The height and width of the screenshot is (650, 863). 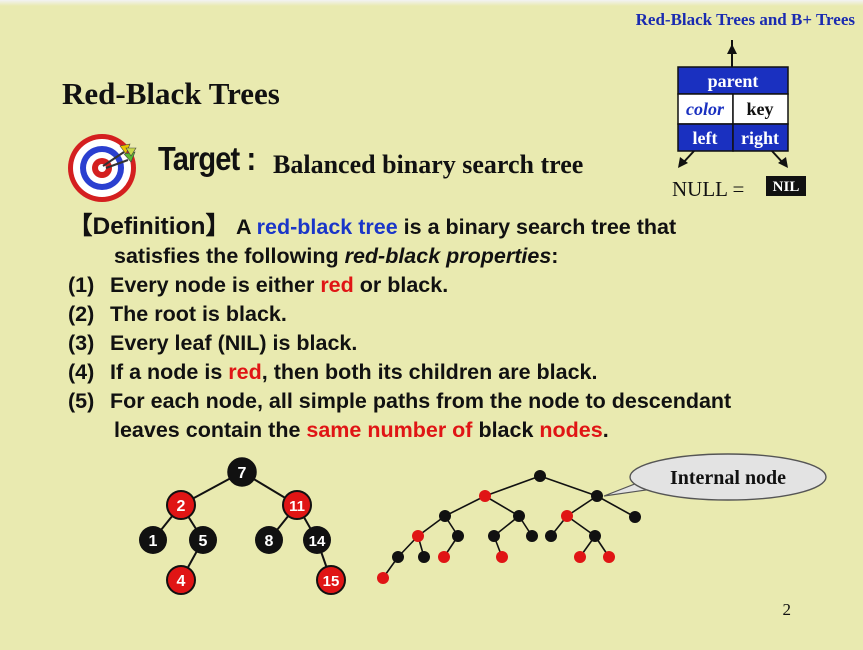 What do you see at coordinates (226, 256) in the screenshot?
I see `def-text: satisfies the following` at bounding box center [226, 256].